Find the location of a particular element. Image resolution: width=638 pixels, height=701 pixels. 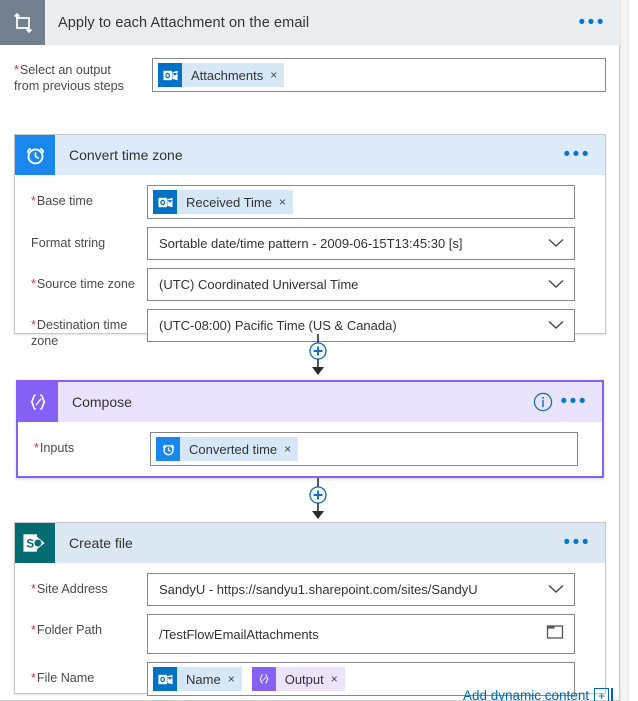

create-file-menu-button: ••• is located at coordinates (577, 542).